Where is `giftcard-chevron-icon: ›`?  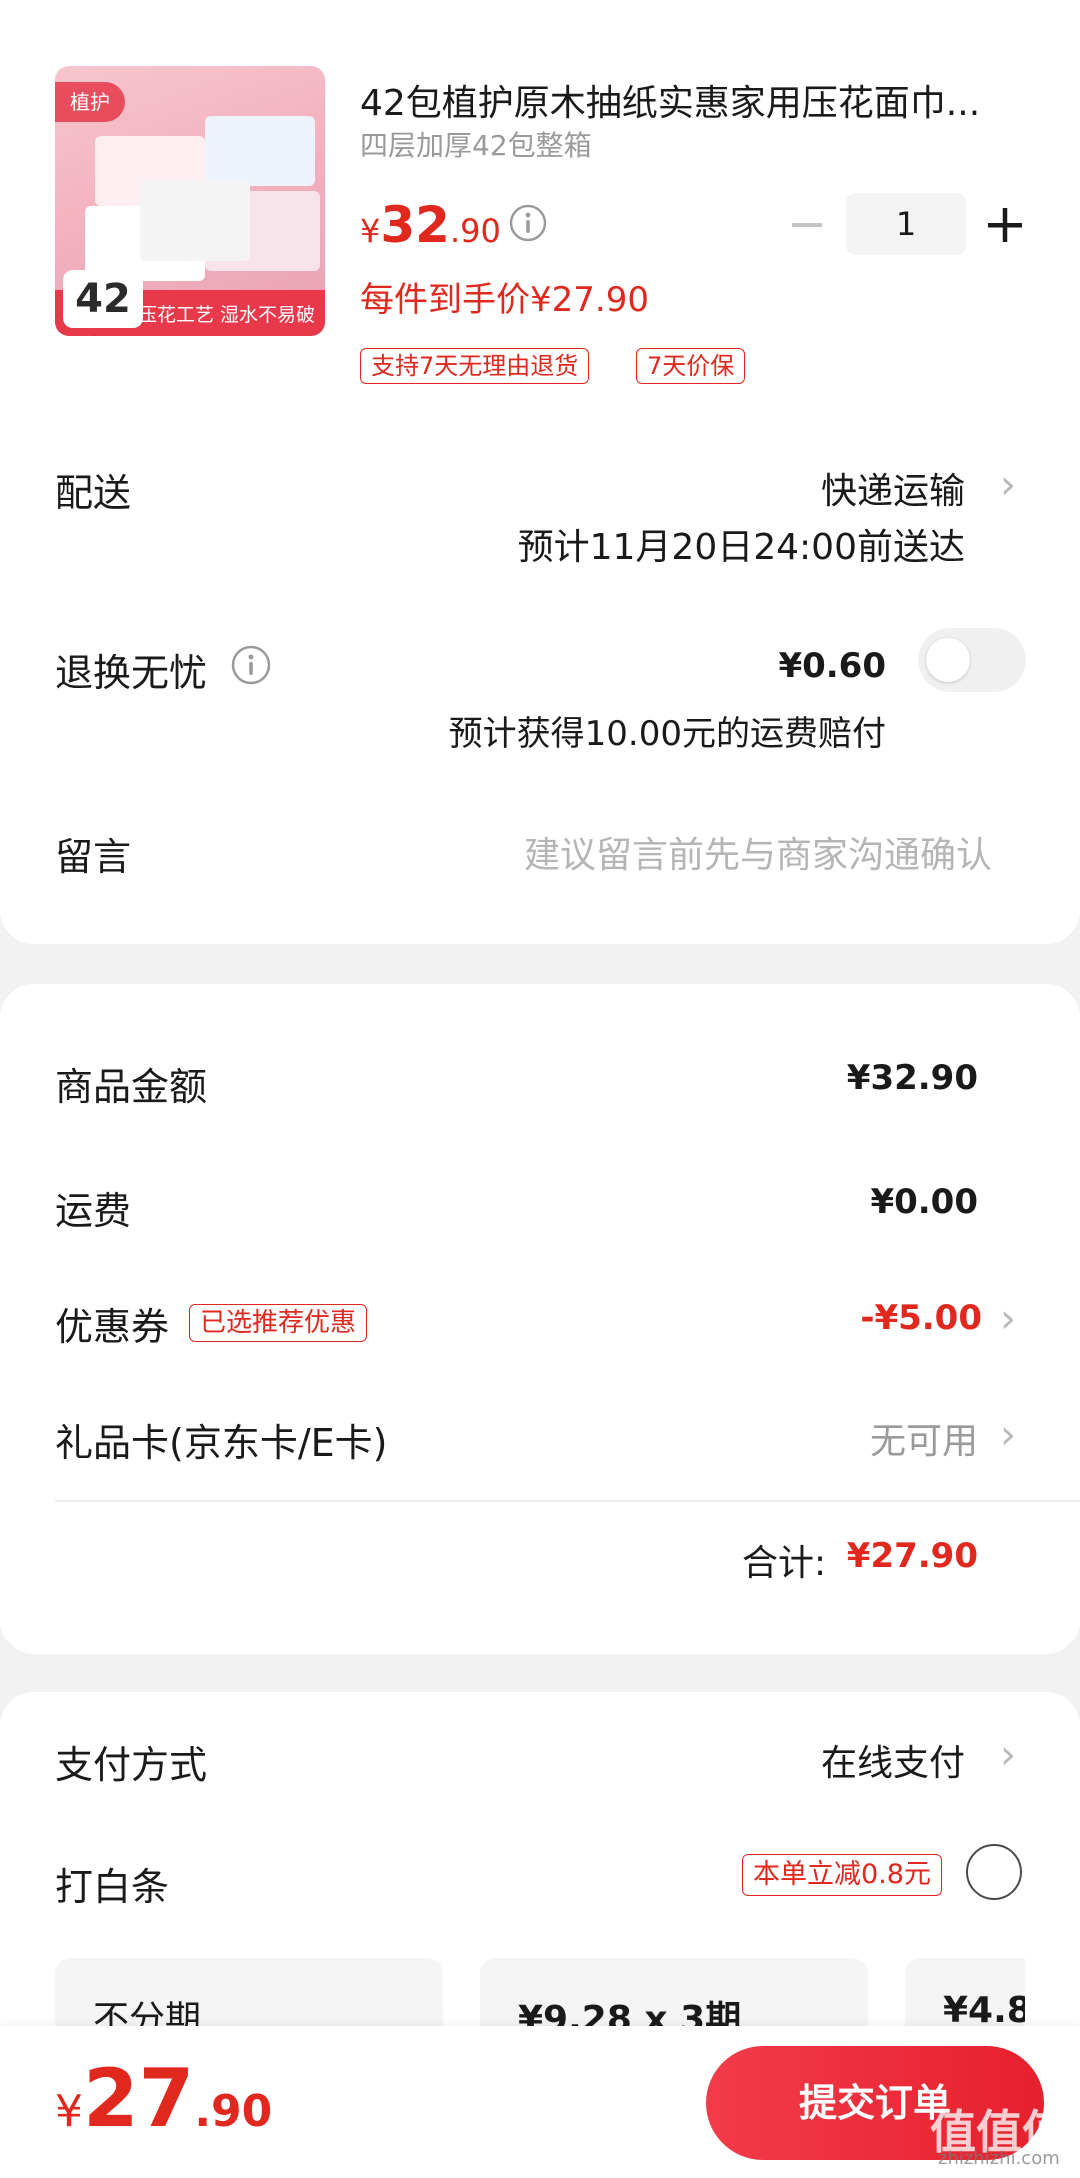
giftcard-chevron-icon: › is located at coordinates (1008, 1435).